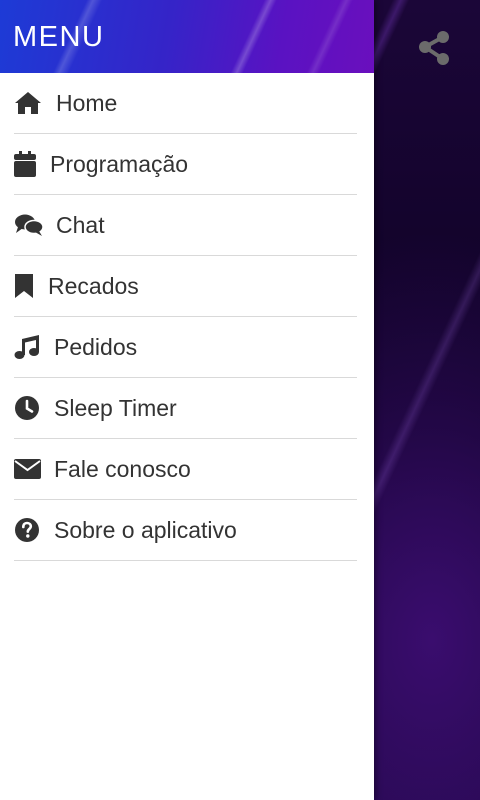 This screenshot has width=480, height=800. I want to click on menu-item-sobre-o-aplicativo: Sobre o aplicativo, so click(185, 530).